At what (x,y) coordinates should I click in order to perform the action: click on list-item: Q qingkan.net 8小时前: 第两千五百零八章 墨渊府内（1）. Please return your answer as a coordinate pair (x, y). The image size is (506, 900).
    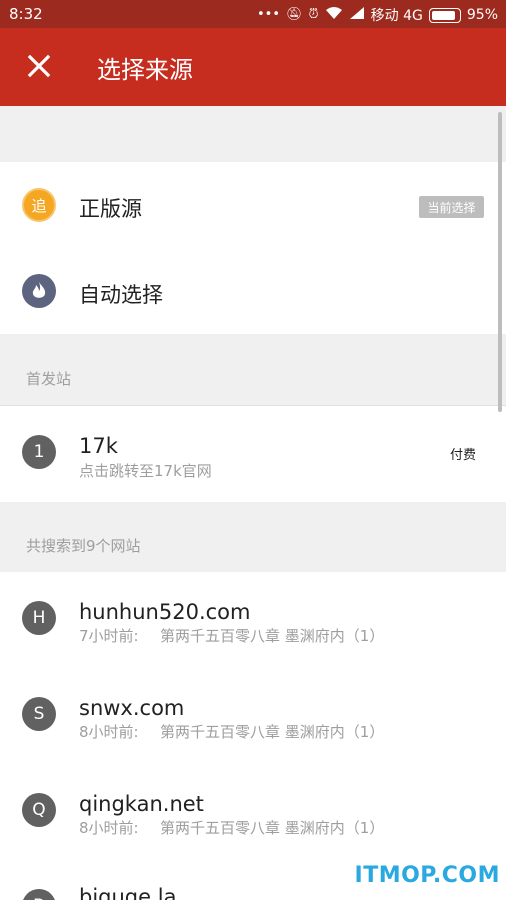
    Looking at the image, I should click on (253, 812).